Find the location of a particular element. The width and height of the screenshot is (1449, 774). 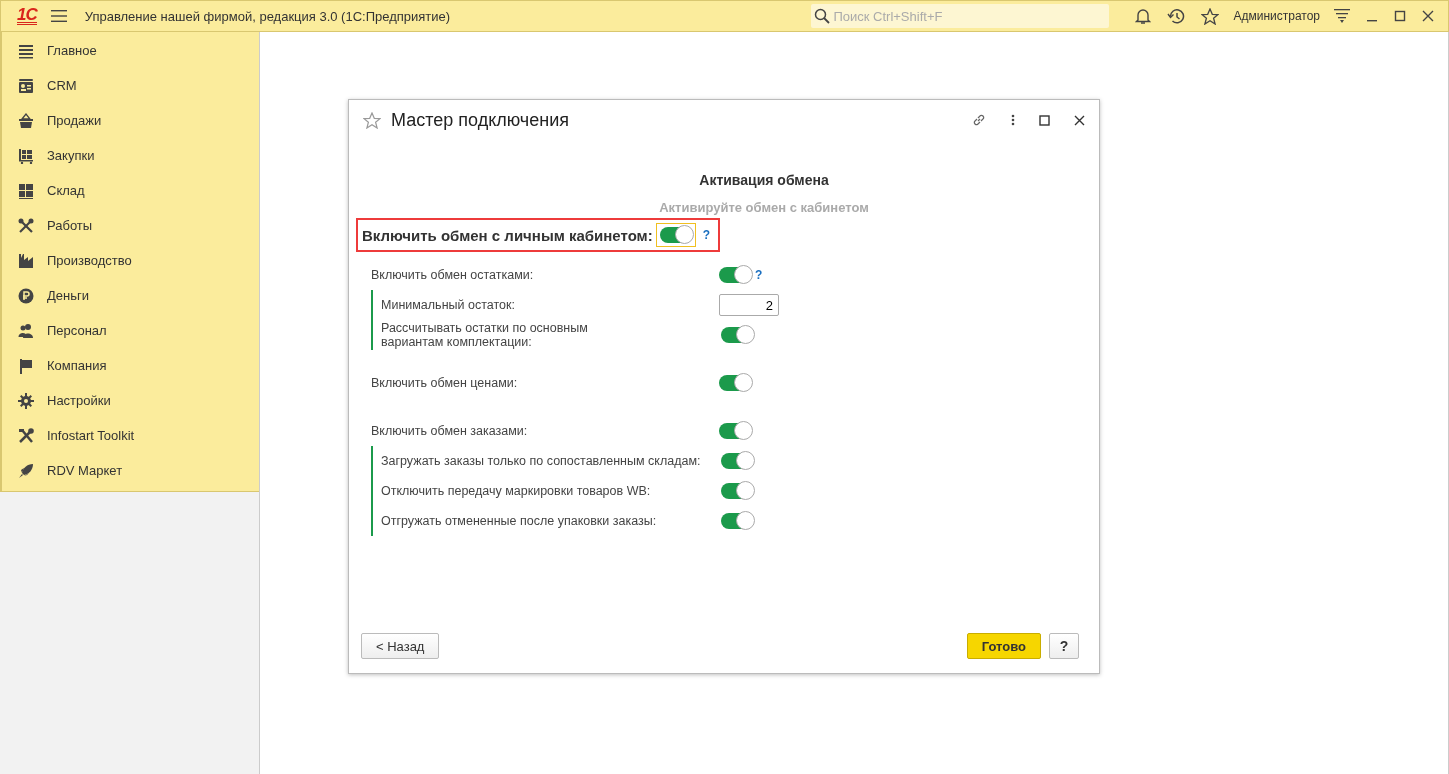

grid-icon is located at coordinates (26, 190).